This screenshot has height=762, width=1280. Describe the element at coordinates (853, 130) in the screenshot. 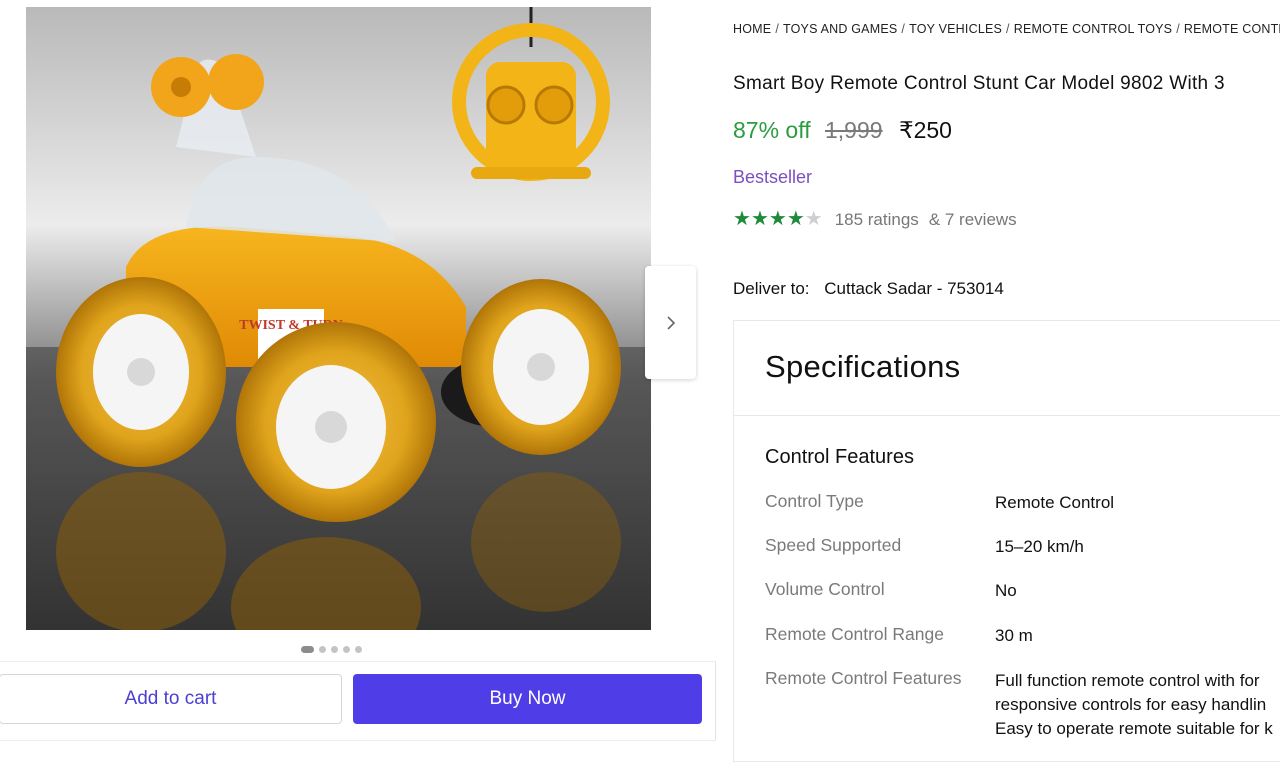

I see `original-price: 1,999` at that location.